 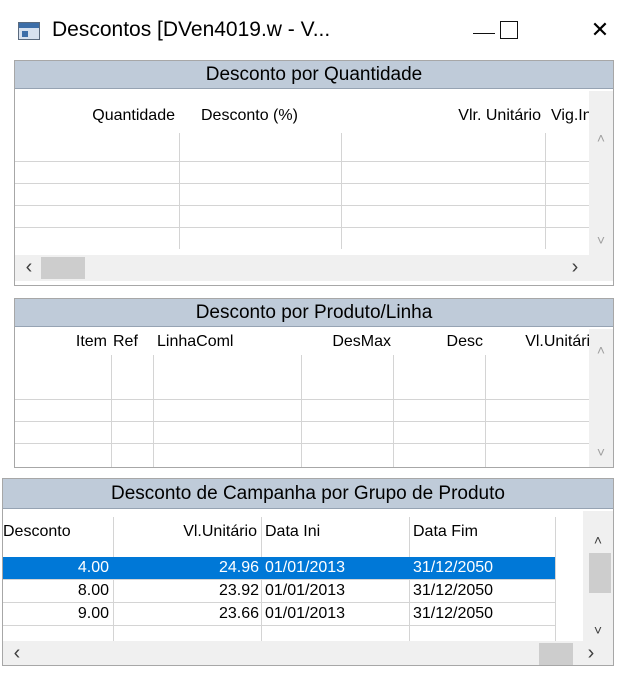 I want to click on table-row: 9.00 23.66 01/01/2013 31/12/2050, so click(x=279, y=614).